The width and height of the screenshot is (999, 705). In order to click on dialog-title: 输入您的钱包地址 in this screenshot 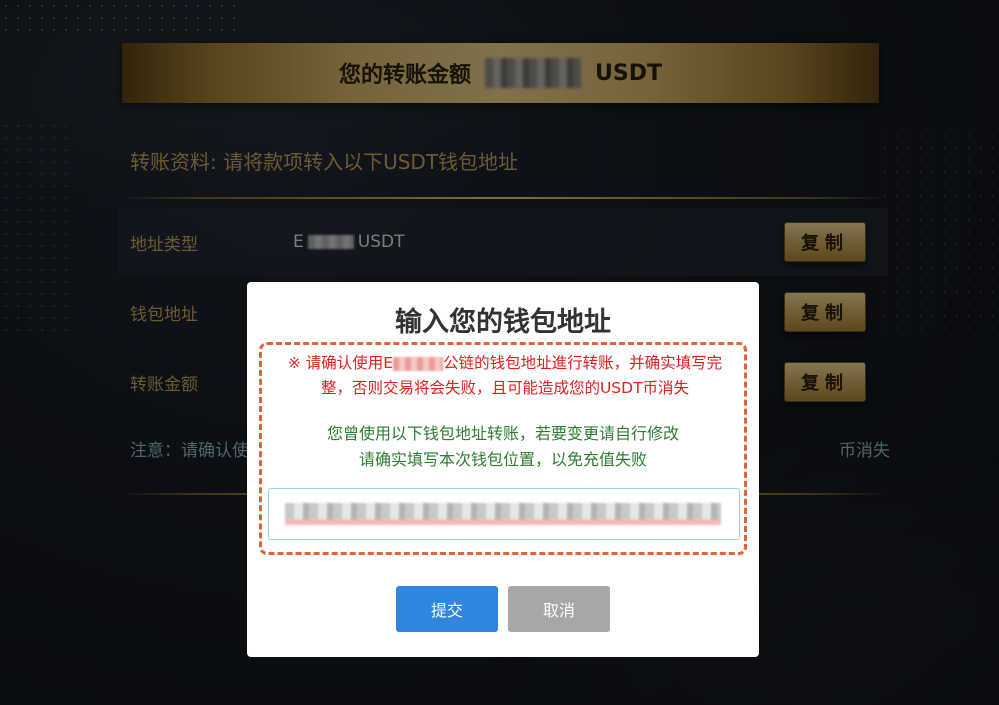, I will do `click(503, 322)`.